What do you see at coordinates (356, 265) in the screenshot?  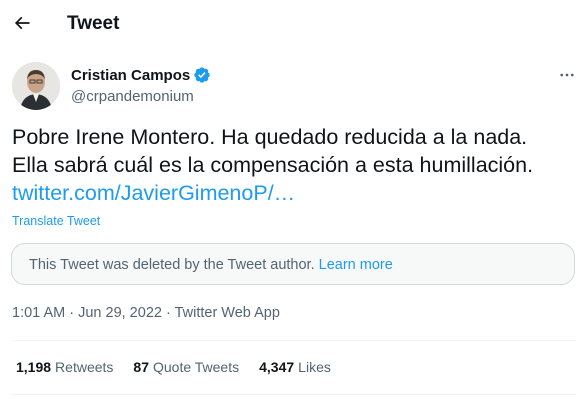 I see `learn-more-link: Learn more` at bounding box center [356, 265].